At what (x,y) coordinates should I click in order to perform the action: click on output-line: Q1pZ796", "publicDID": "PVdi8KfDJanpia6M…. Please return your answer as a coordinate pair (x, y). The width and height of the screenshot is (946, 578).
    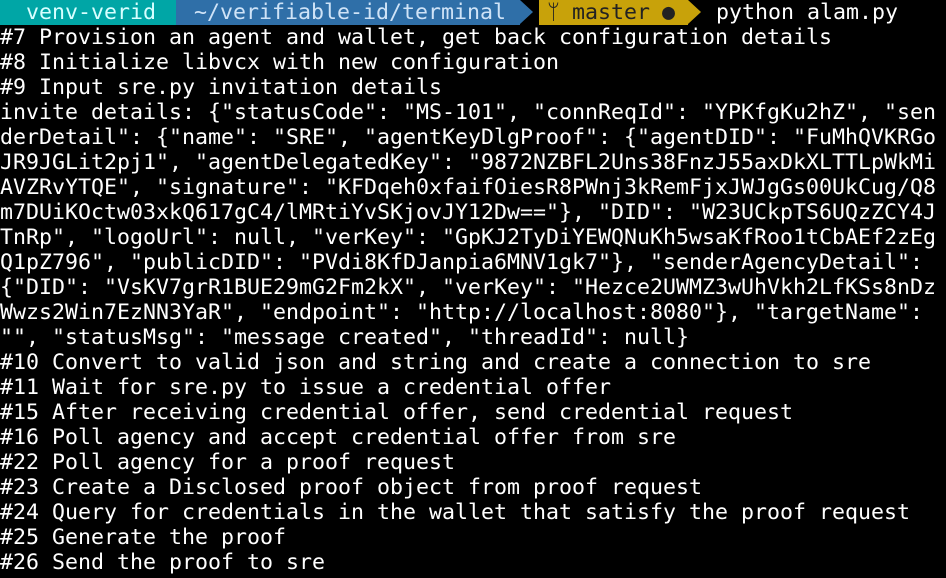
    Looking at the image, I should click on (462, 262).